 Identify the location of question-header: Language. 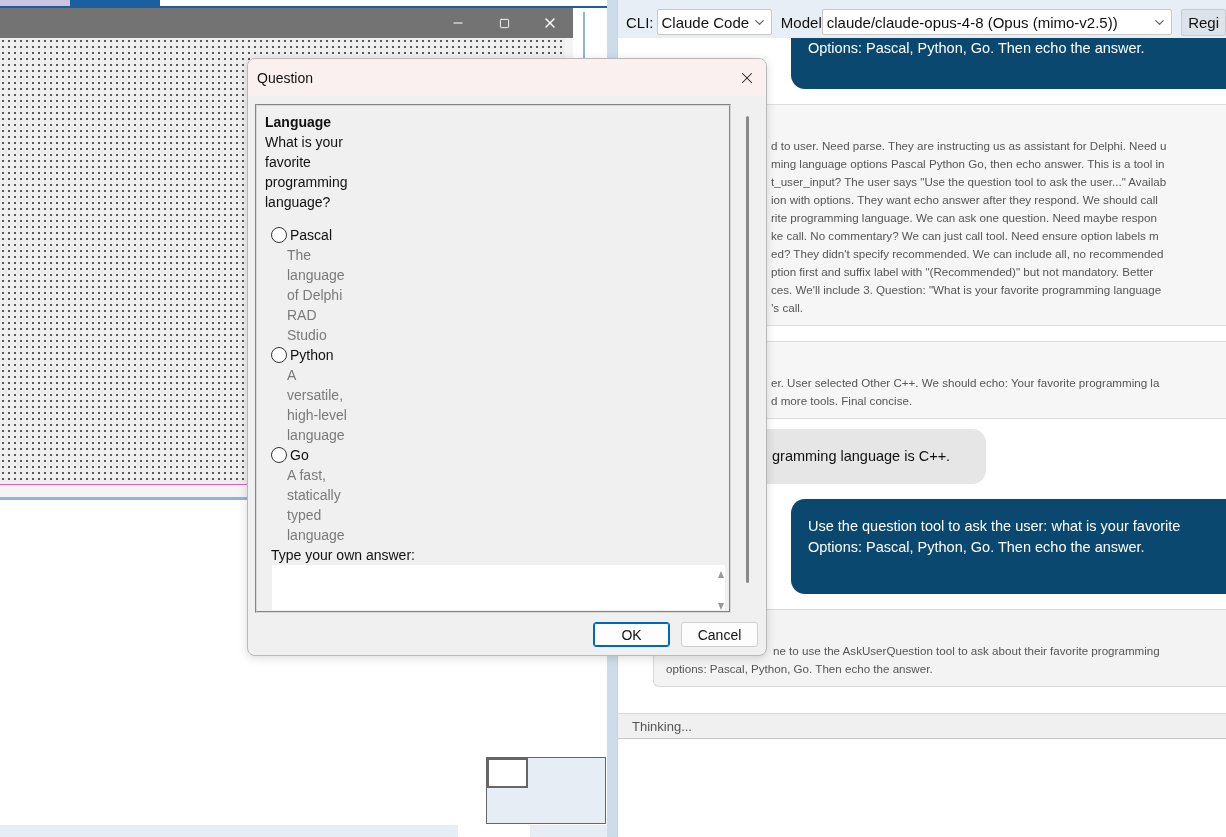
(298, 122).